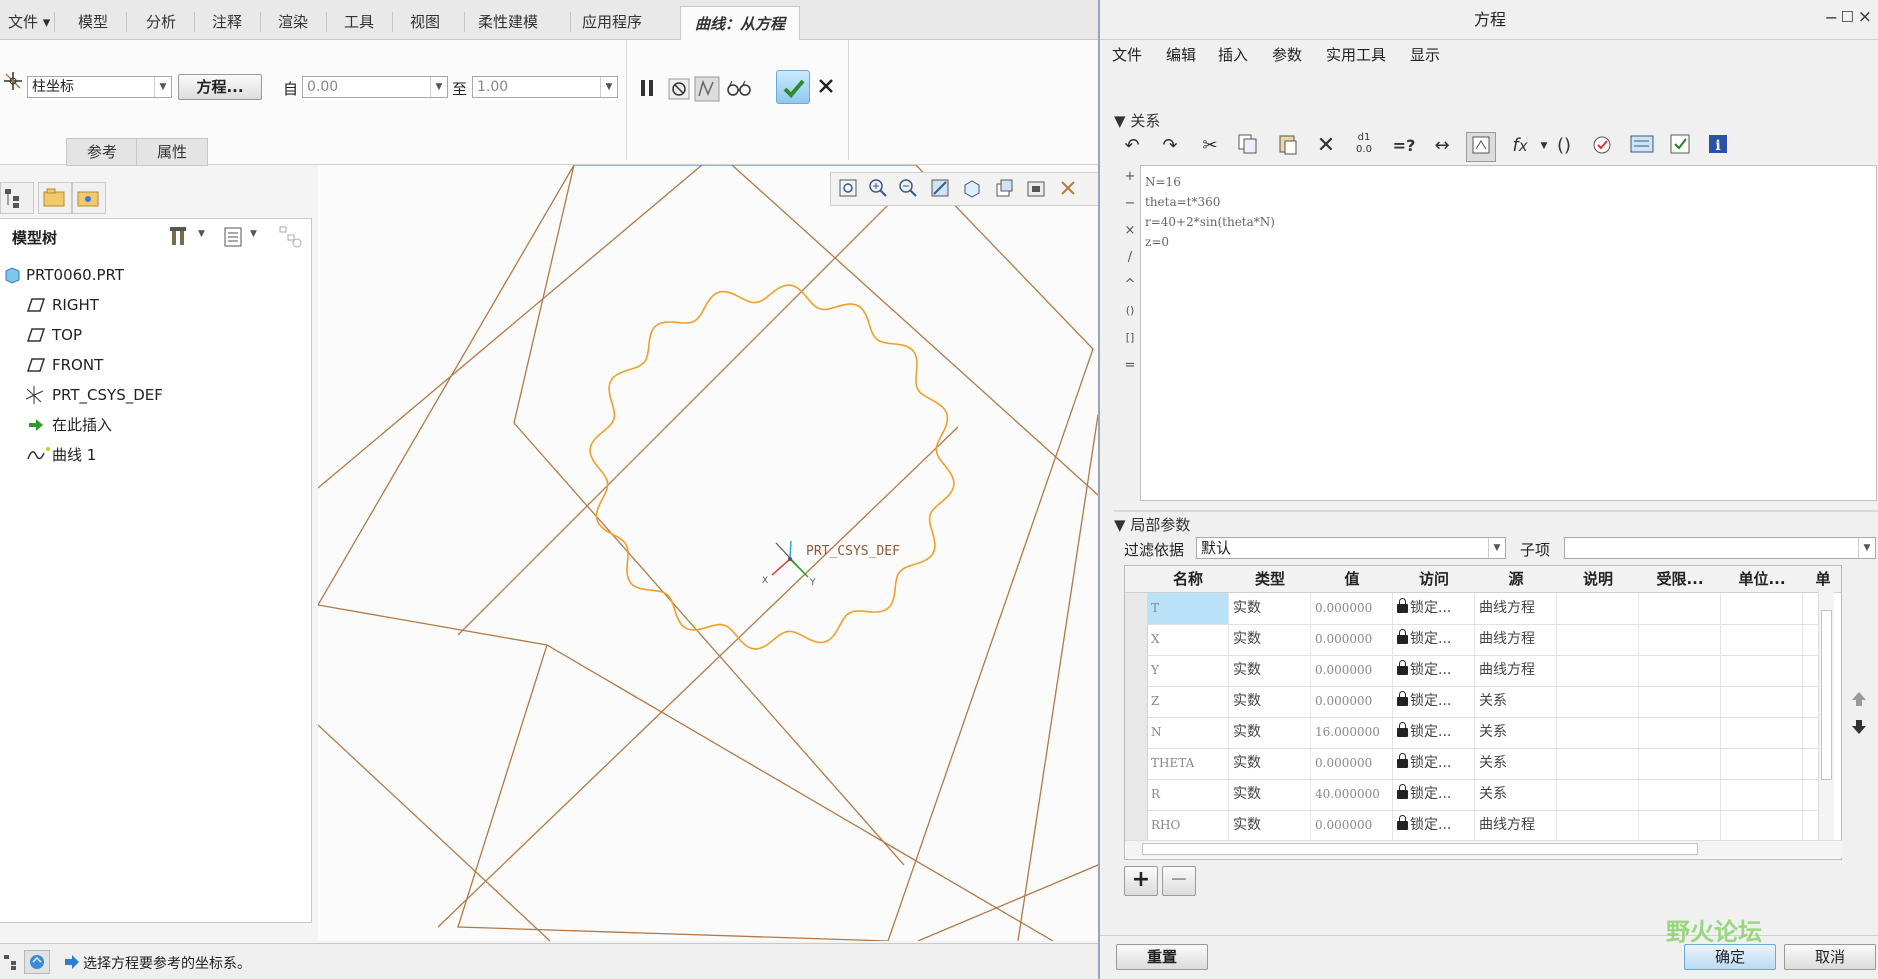 The width and height of the screenshot is (1878, 979). I want to click on model-tree-tab, so click(17, 198).